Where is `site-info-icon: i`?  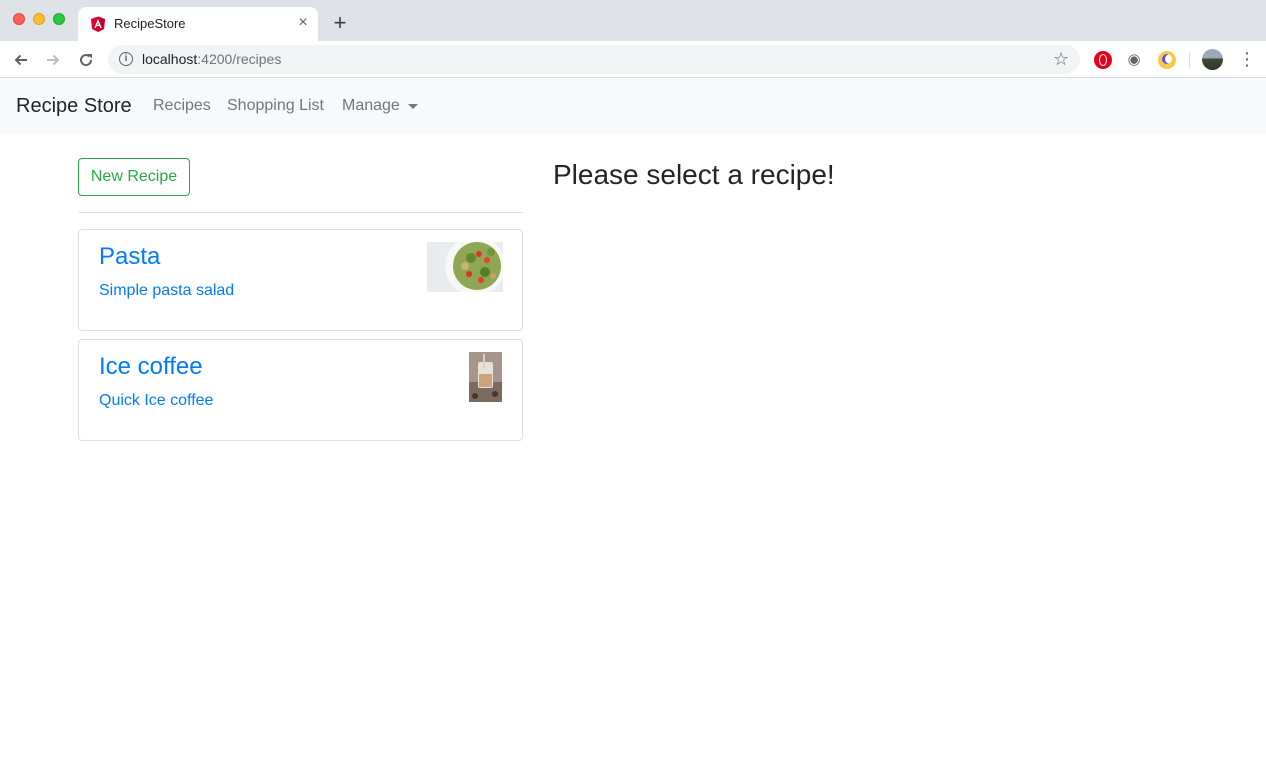
site-info-icon: i is located at coordinates (126, 59).